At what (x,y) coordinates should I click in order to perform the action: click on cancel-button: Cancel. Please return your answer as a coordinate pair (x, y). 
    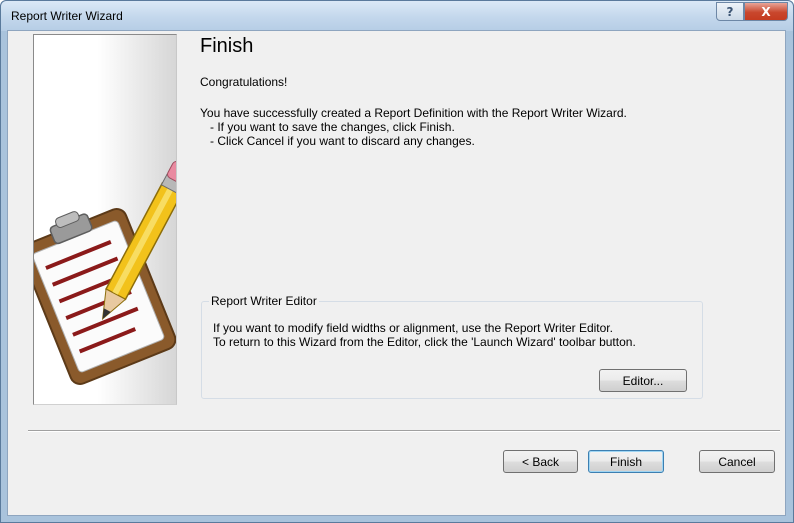
    Looking at the image, I should click on (737, 461).